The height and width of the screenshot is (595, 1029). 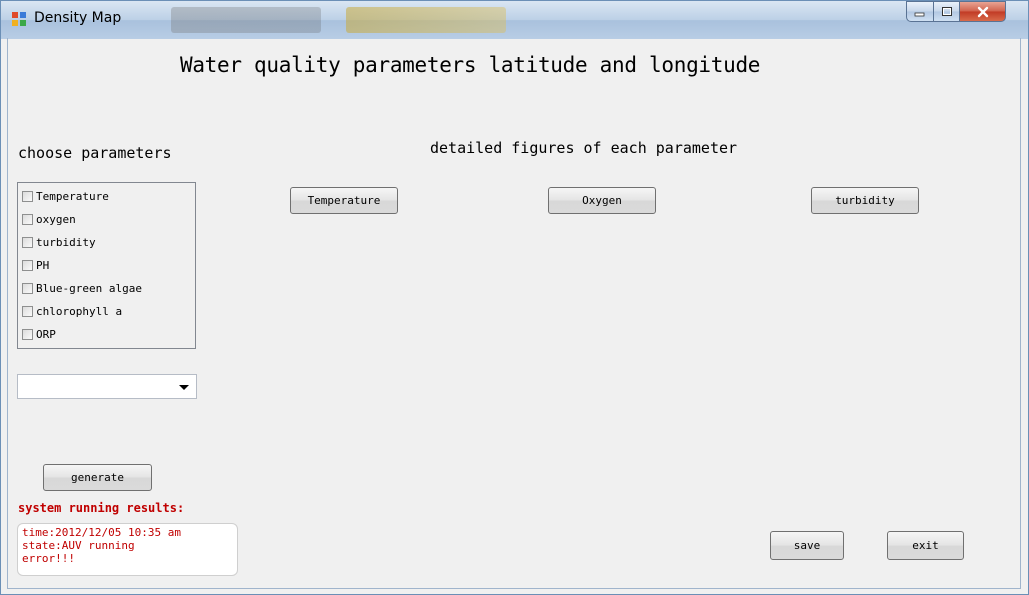 I want to click on generate-button: generate, so click(x=97, y=477).